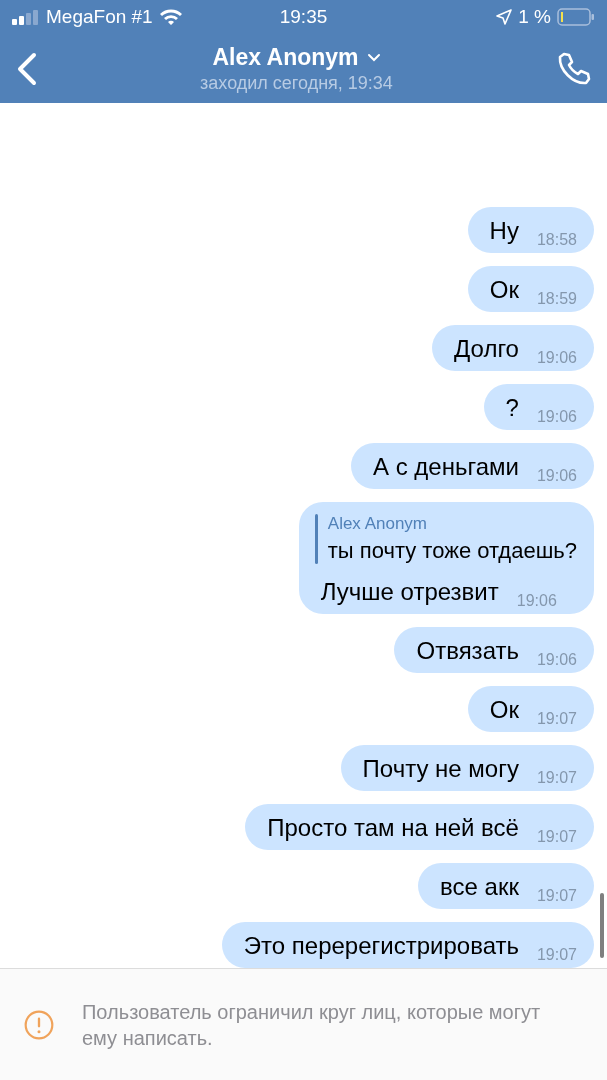 The width and height of the screenshot is (607, 1080). What do you see at coordinates (530, 709) in the screenshot?
I see `message-bubble: Ок 19:07` at bounding box center [530, 709].